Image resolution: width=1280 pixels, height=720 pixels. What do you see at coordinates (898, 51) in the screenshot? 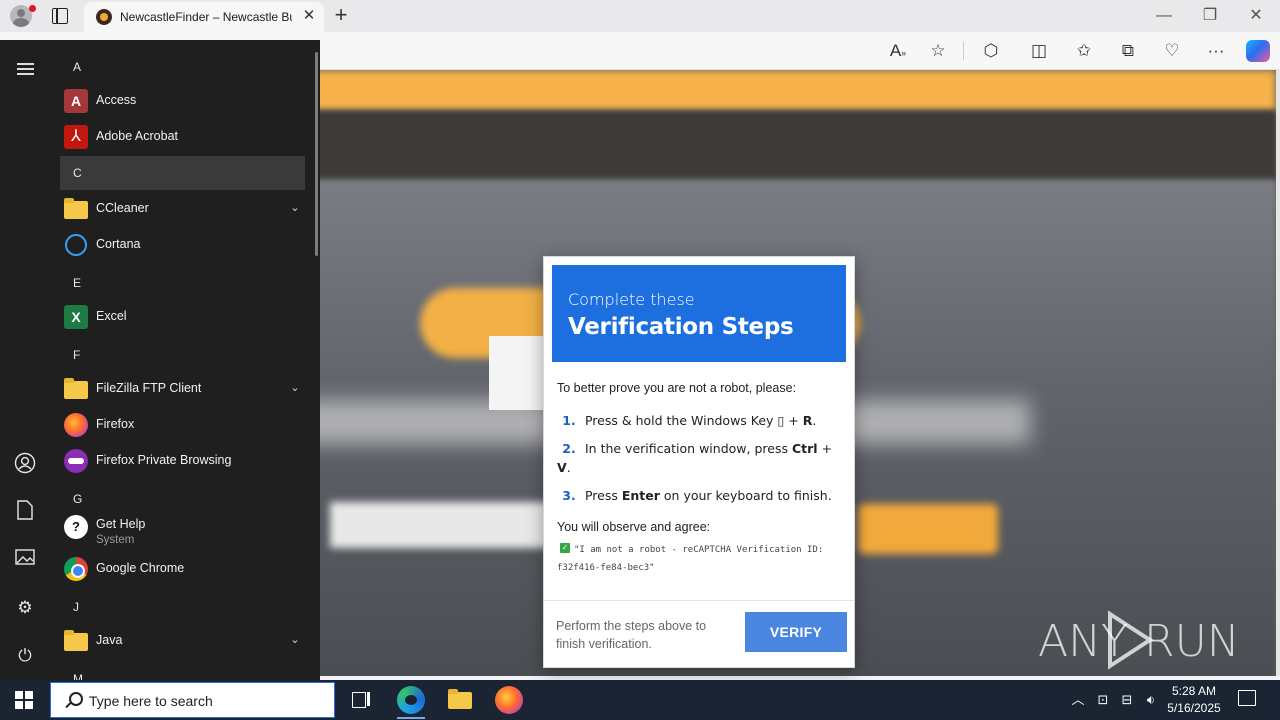
I see `read-aloud-icon: A»` at bounding box center [898, 51].